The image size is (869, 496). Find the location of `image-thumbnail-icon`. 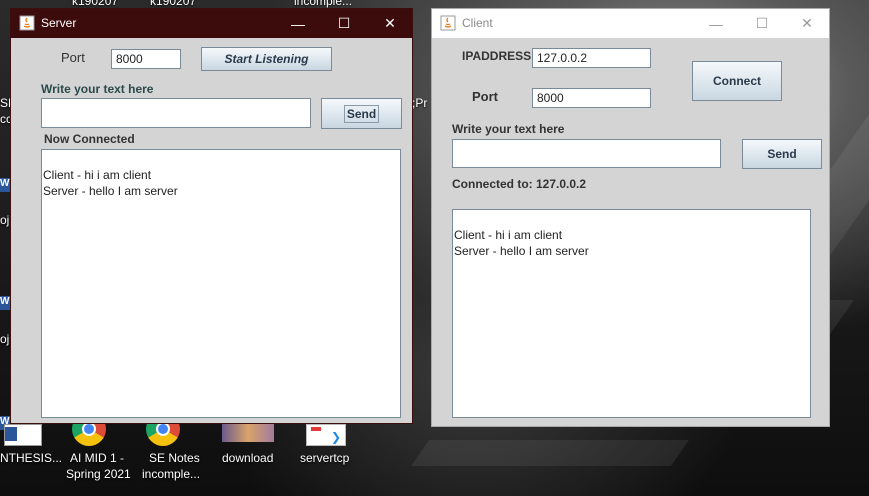

image-thumbnail-icon is located at coordinates (248, 433).